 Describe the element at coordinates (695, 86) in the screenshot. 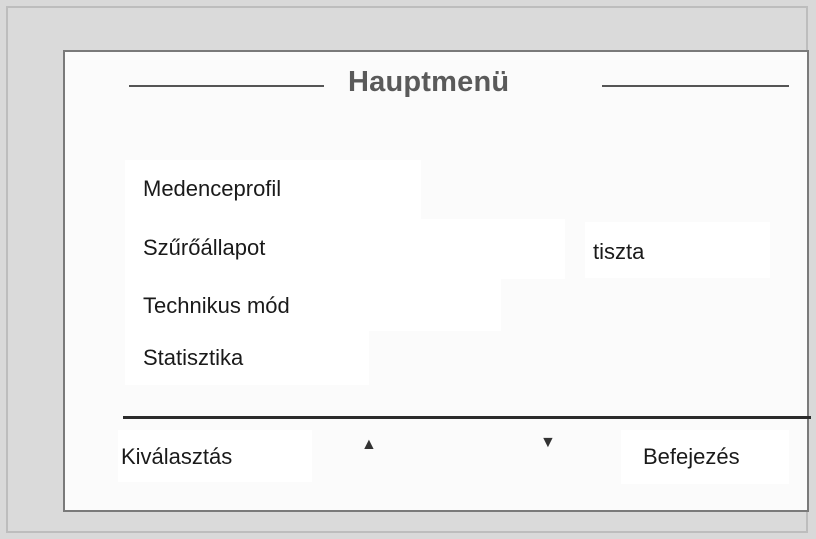

I see `title-rule-right` at that location.